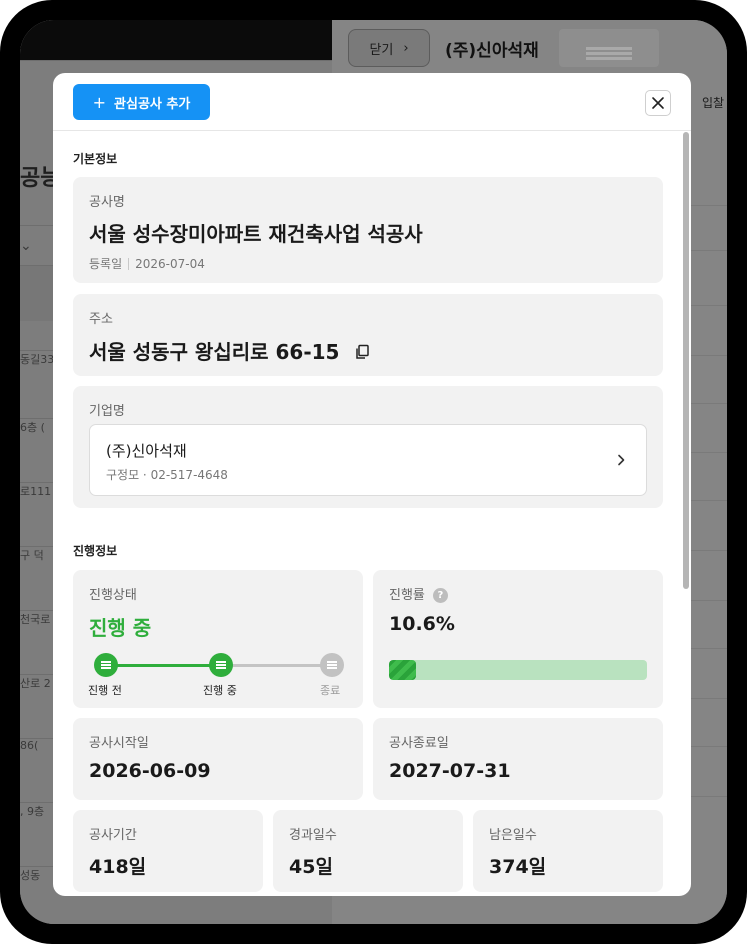 This screenshot has width=747, height=944. What do you see at coordinates (450, 771) in the screenshot?
I see `end-date: 2027-07-31` at bounding box center [450, 771].